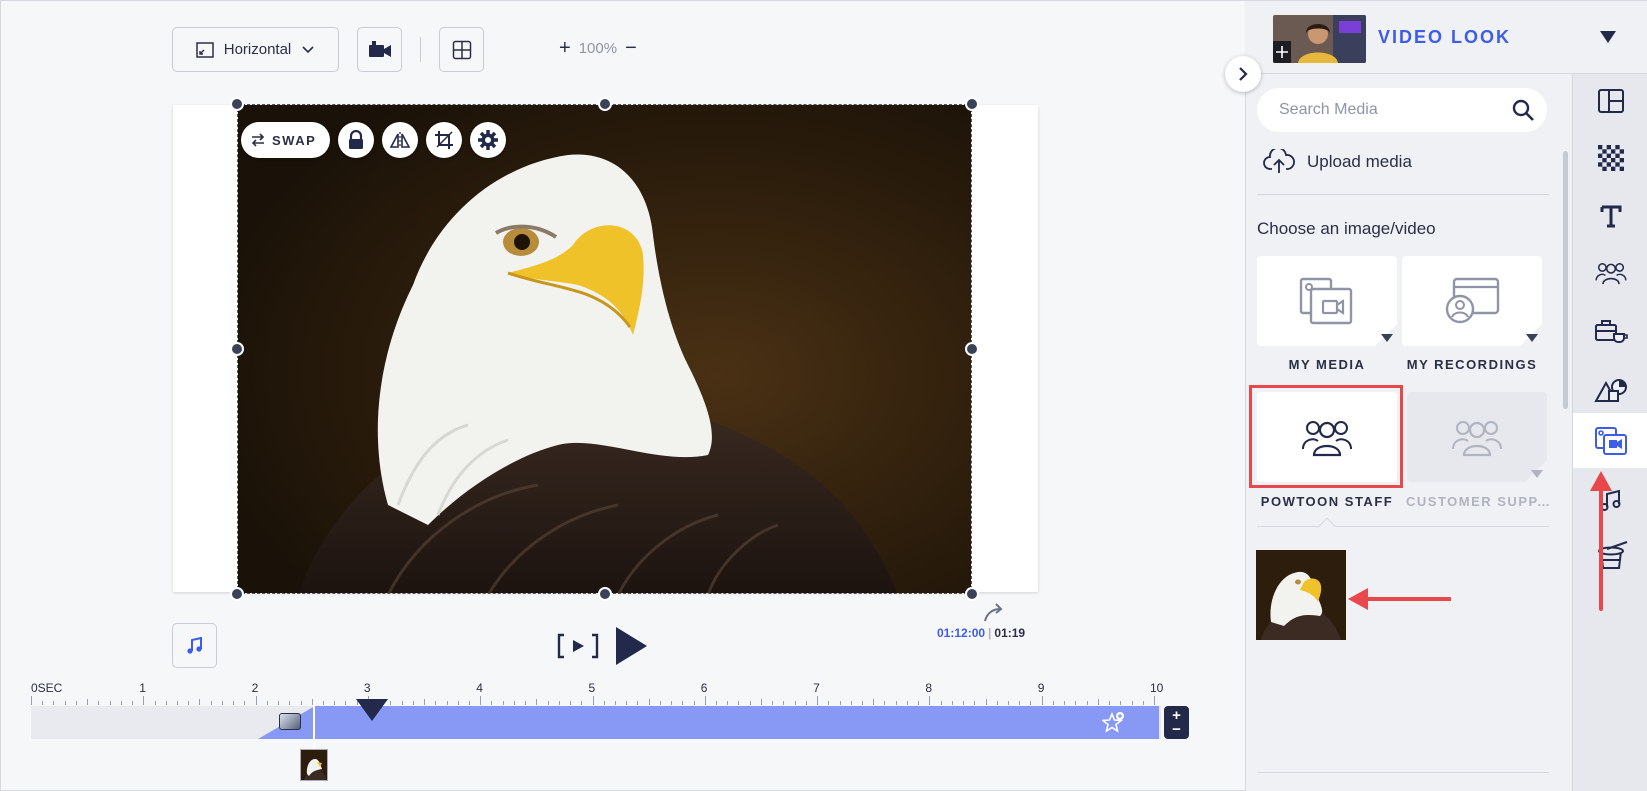 The width and height of the screenshot is (1647, 791). I want to click on upload-label: Upload media, so click(1359, 161).